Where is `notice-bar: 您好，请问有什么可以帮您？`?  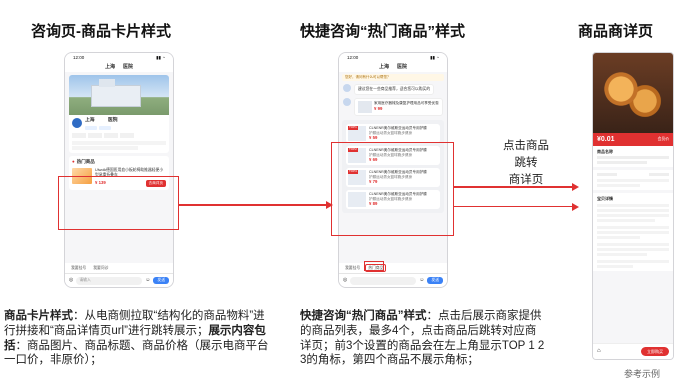 notice-bar: 您好，请问有什么可以帮您？ is located at coordinates (393, 77).